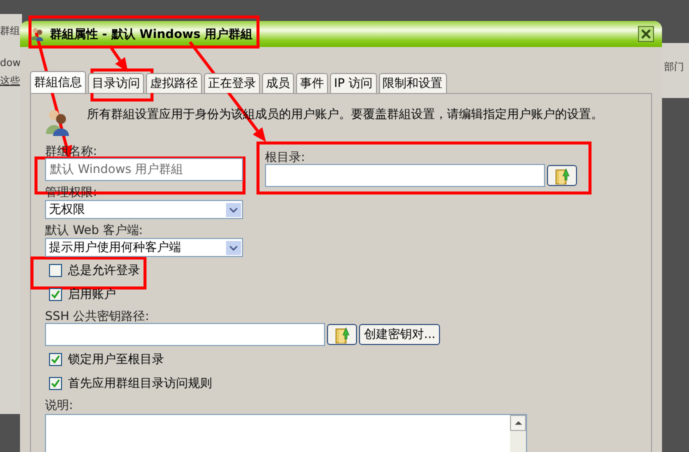 This screenshot has width=689, height=452. What do you see at coordinates (92, 294) in the screenshot?
I see `checkbox-label: 启用账户` at bounding box center [92, 294].